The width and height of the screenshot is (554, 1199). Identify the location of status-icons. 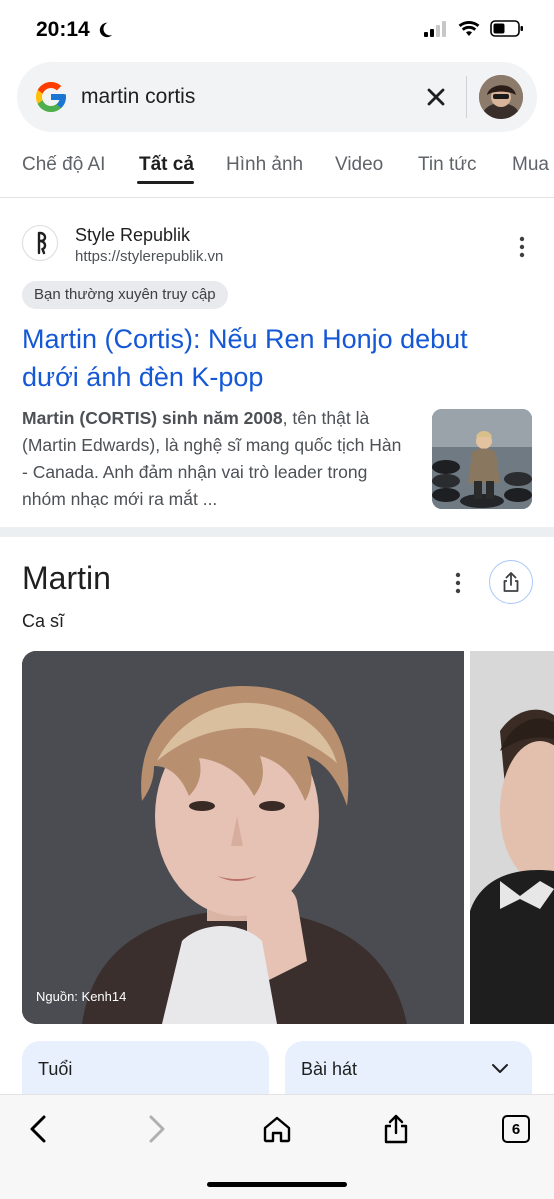
(474, 28).